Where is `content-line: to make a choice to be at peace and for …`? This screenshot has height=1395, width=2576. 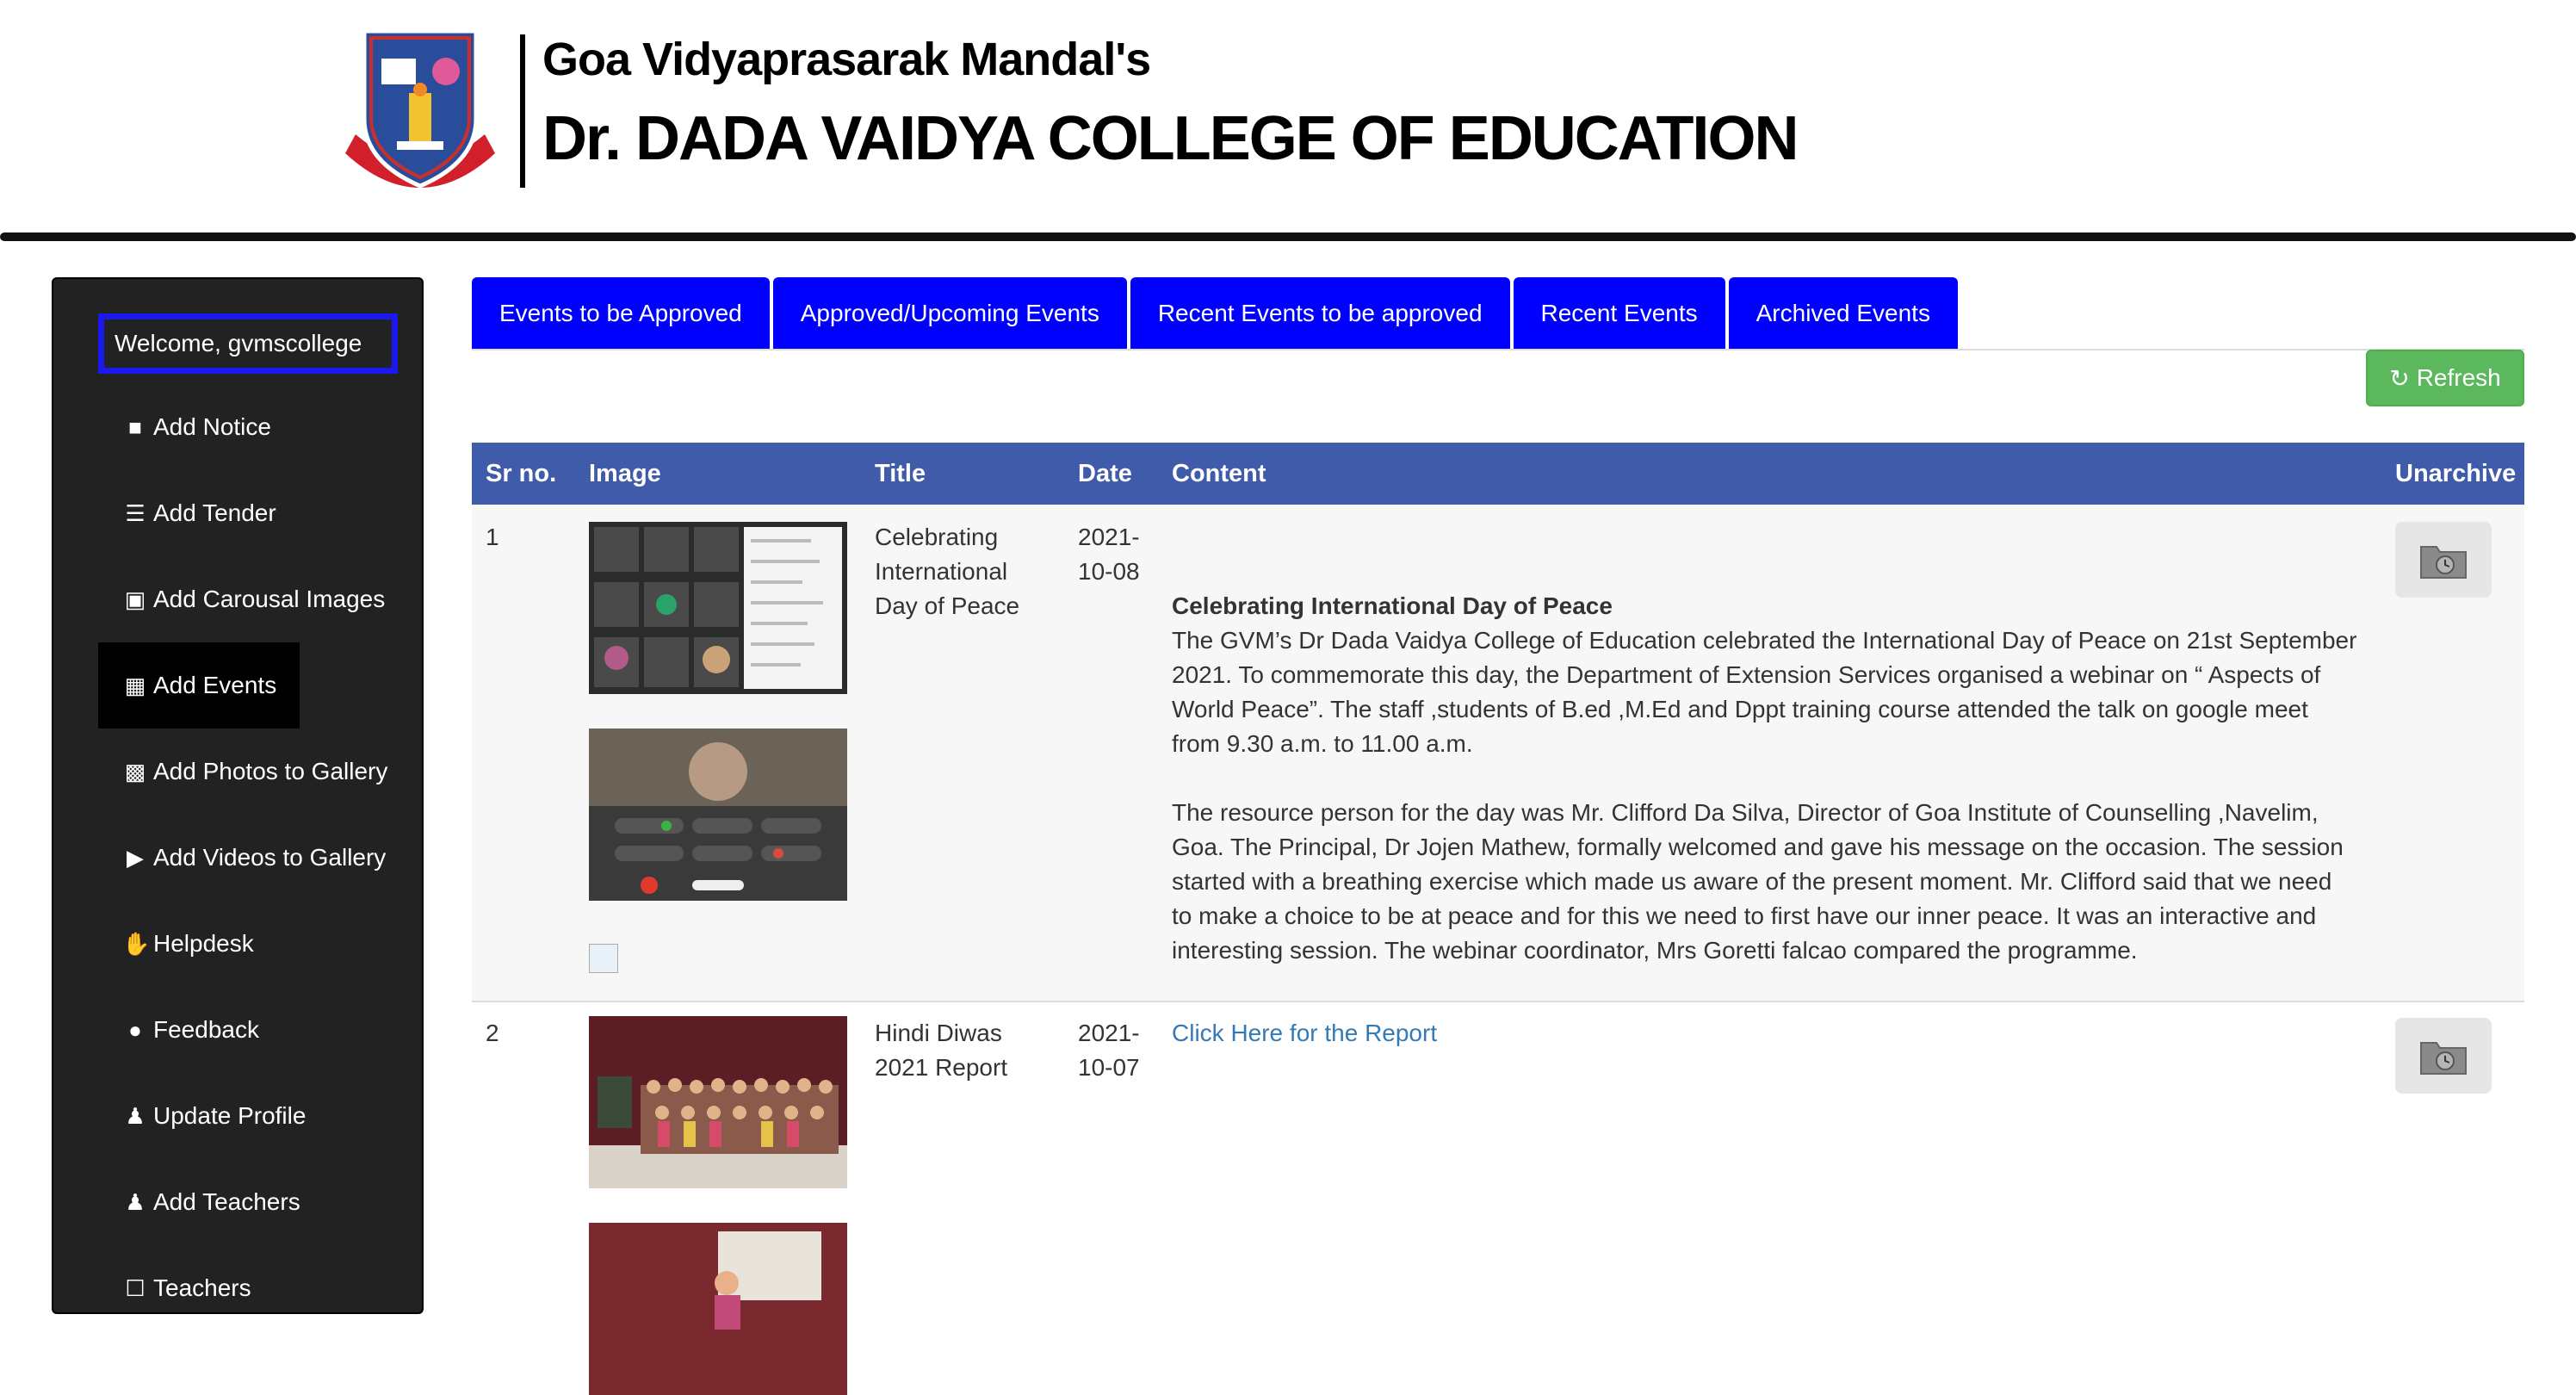
content-line: to make a choice to be at peace and for … is located at coordinates (1745, 916).